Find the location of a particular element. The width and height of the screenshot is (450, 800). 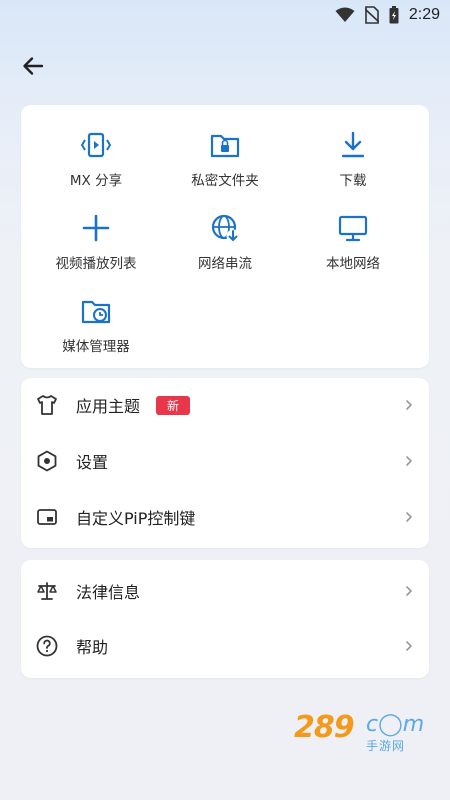

video-playlist-label: 视频播放列表 is located at coordinates (96, 264).